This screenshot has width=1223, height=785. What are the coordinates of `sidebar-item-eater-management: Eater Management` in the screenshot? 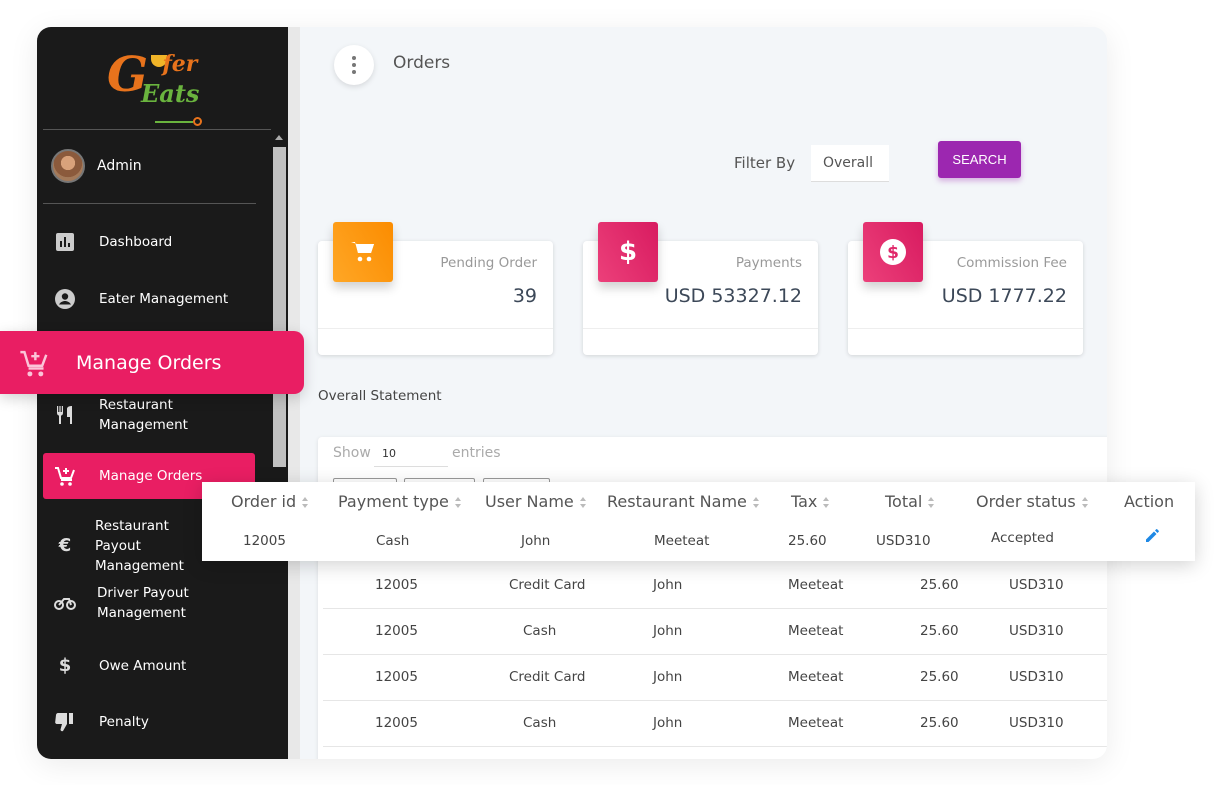 It's located at (149, 299).